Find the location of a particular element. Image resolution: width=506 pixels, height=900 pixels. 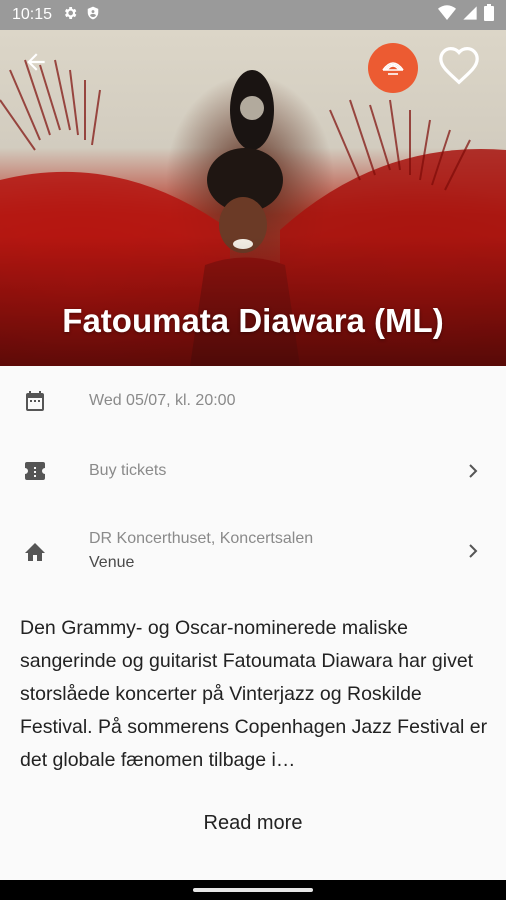

venue-name: DR Koncerthuset, Koncertsalen is located at coordinates (201, 538).